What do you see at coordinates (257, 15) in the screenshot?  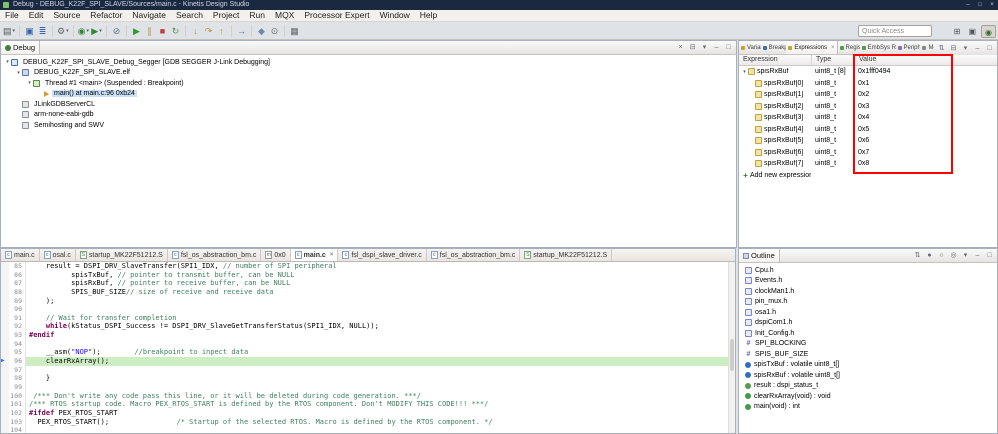 I see `menu-run: Run` at bounding box center [257, 15].